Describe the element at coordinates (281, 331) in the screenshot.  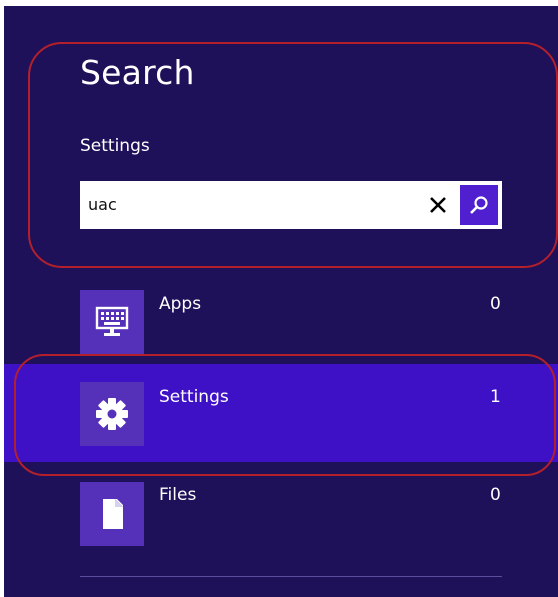
I see `result-apps: Apps 0` at that location.